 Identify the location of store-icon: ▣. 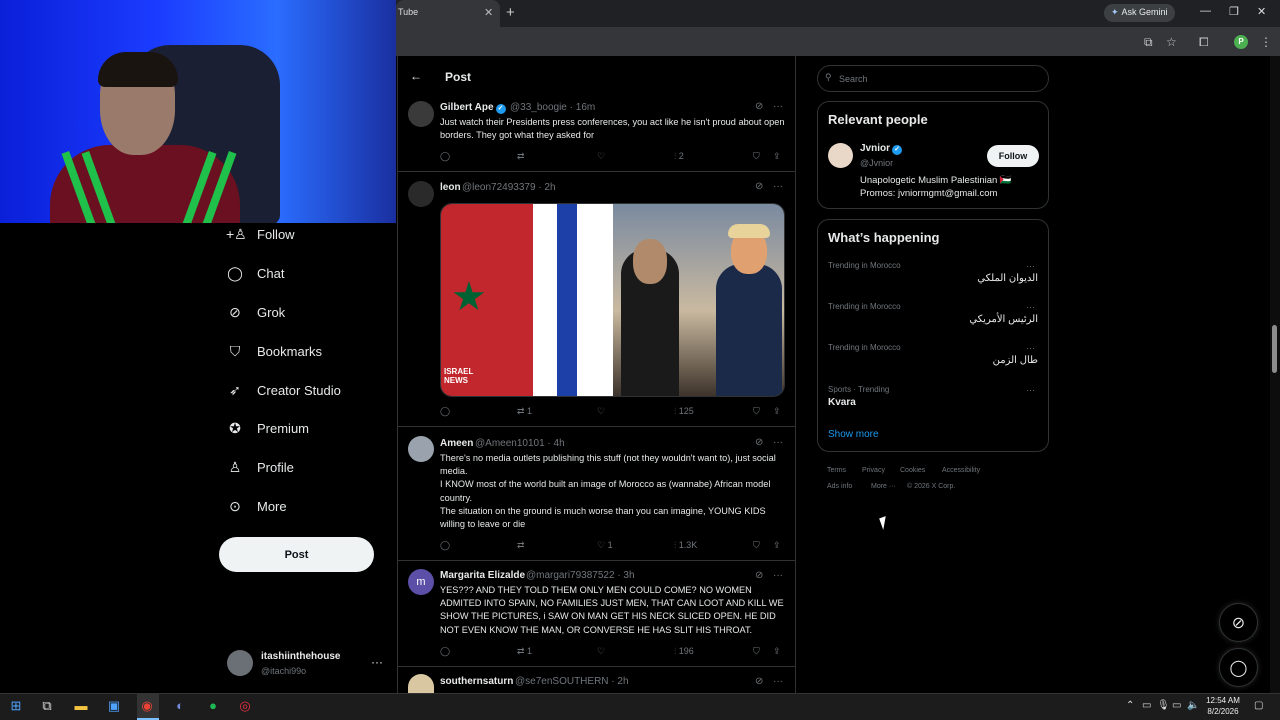
(114, 706).